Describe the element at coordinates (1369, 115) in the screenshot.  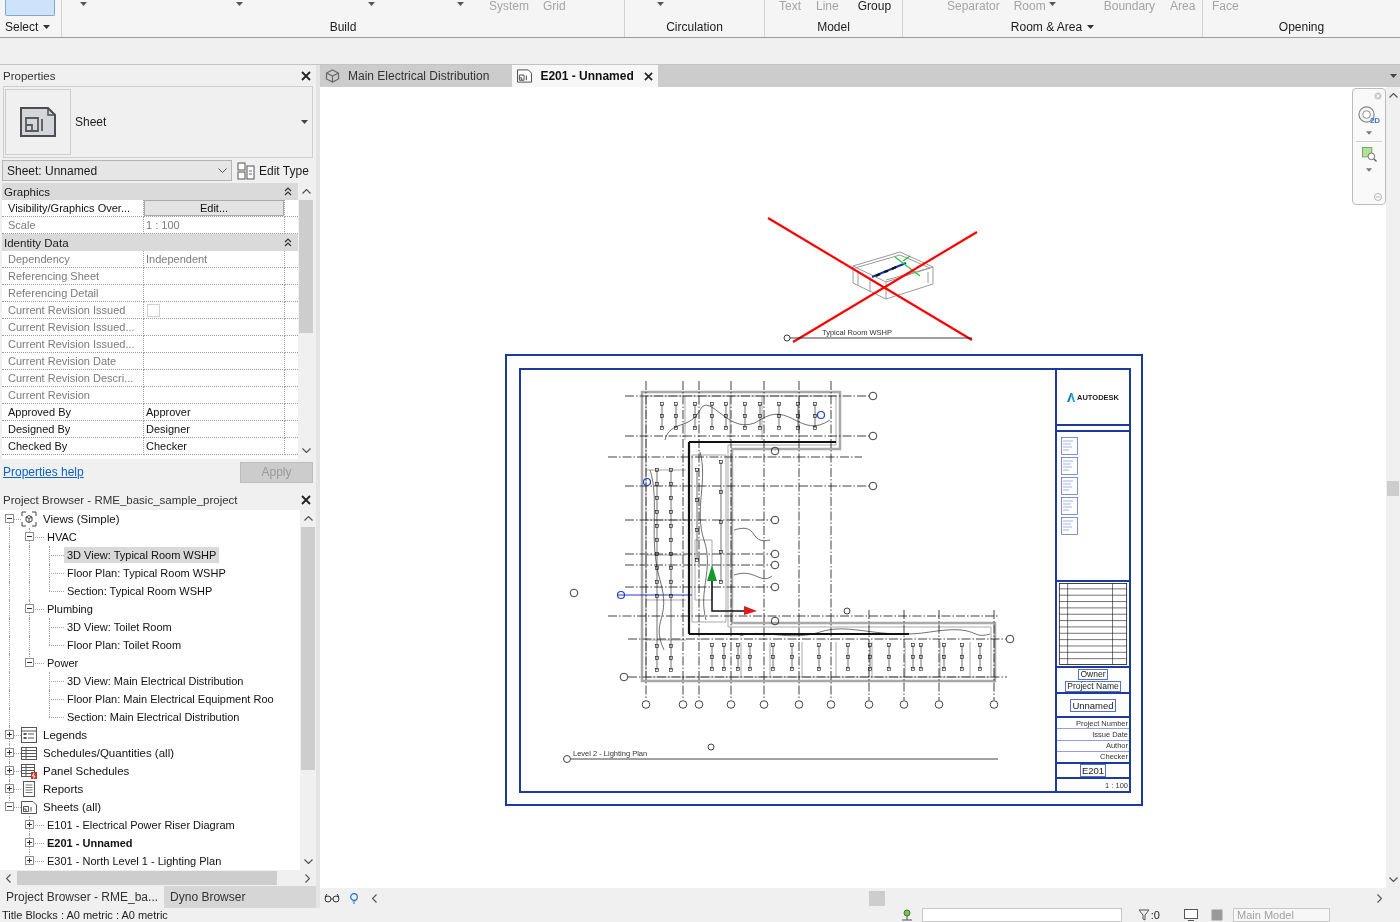
I see `wheel-button: 2D` at that location.